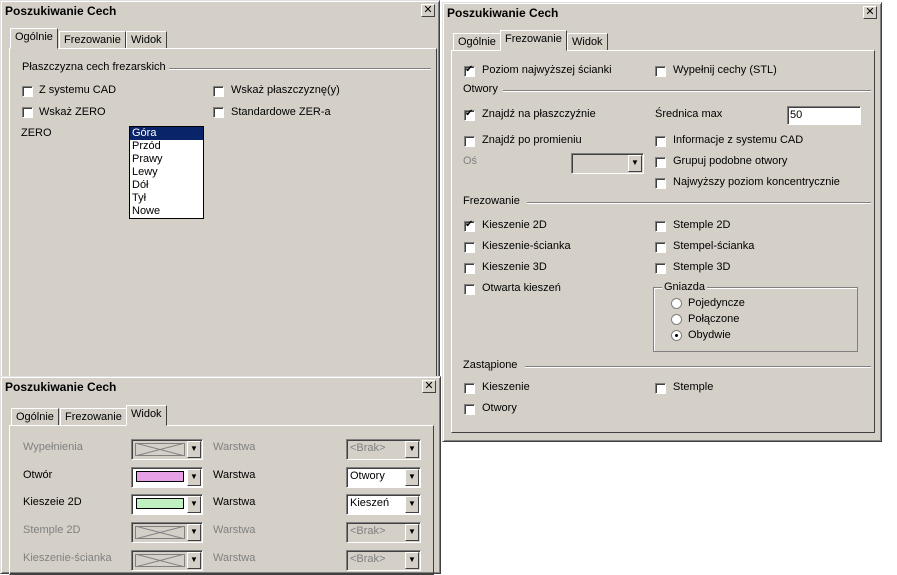  What do you see at coordinates (167, 560) in the screenshot?
I see `pocketwall-color-combo: ▼` at bounding box center [167, 560].